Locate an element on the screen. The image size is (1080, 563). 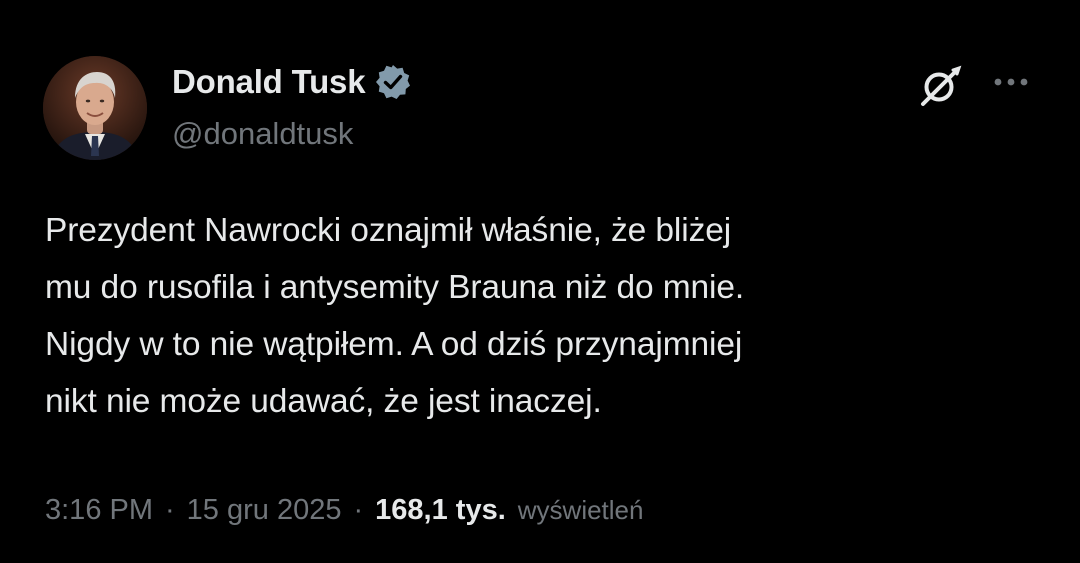
author-handle: @donaldtusk is located at coordinates (292, 134).